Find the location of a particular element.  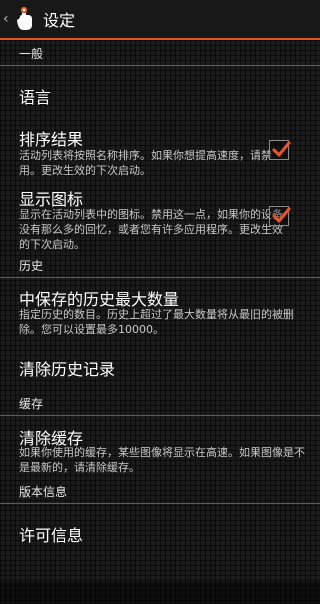

pref-summary: 指定历史的数目。历史上超过了最大数量将从最旧的被删除。您可以设置最多10000。 is located at coordinates (156, 322).